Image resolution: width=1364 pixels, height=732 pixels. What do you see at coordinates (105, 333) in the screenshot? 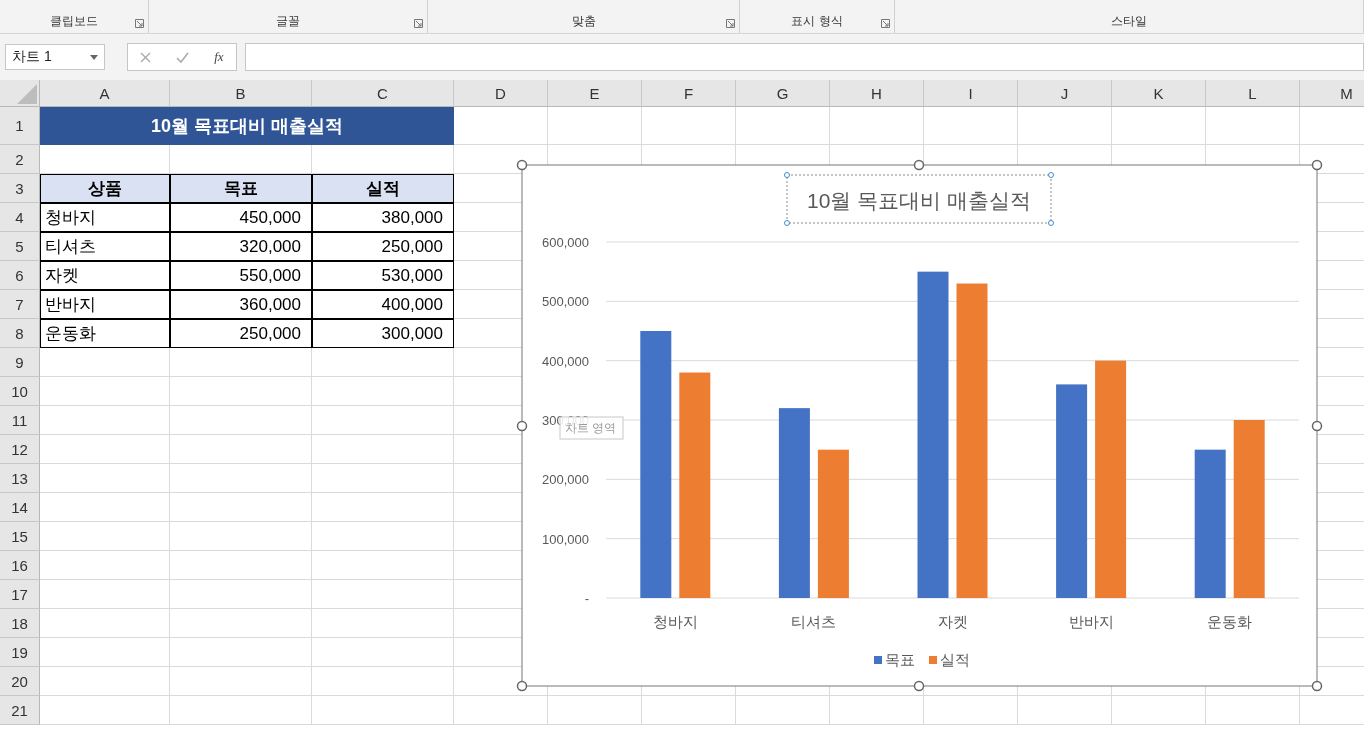
I see `table-cell: 운동화` at bounding box center [105, 333].